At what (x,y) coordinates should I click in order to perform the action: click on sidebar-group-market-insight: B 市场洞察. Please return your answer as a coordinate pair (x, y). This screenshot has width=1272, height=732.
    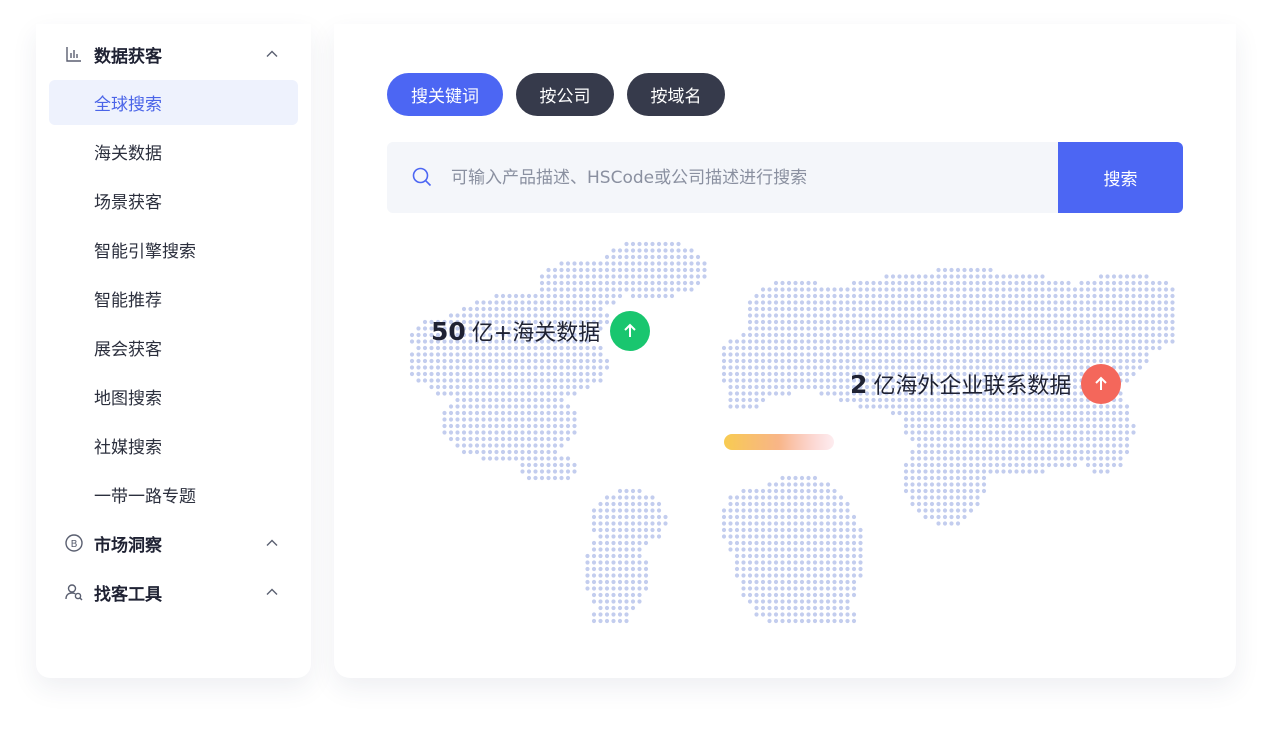
    Looking at the image, I should click on (173, 543).